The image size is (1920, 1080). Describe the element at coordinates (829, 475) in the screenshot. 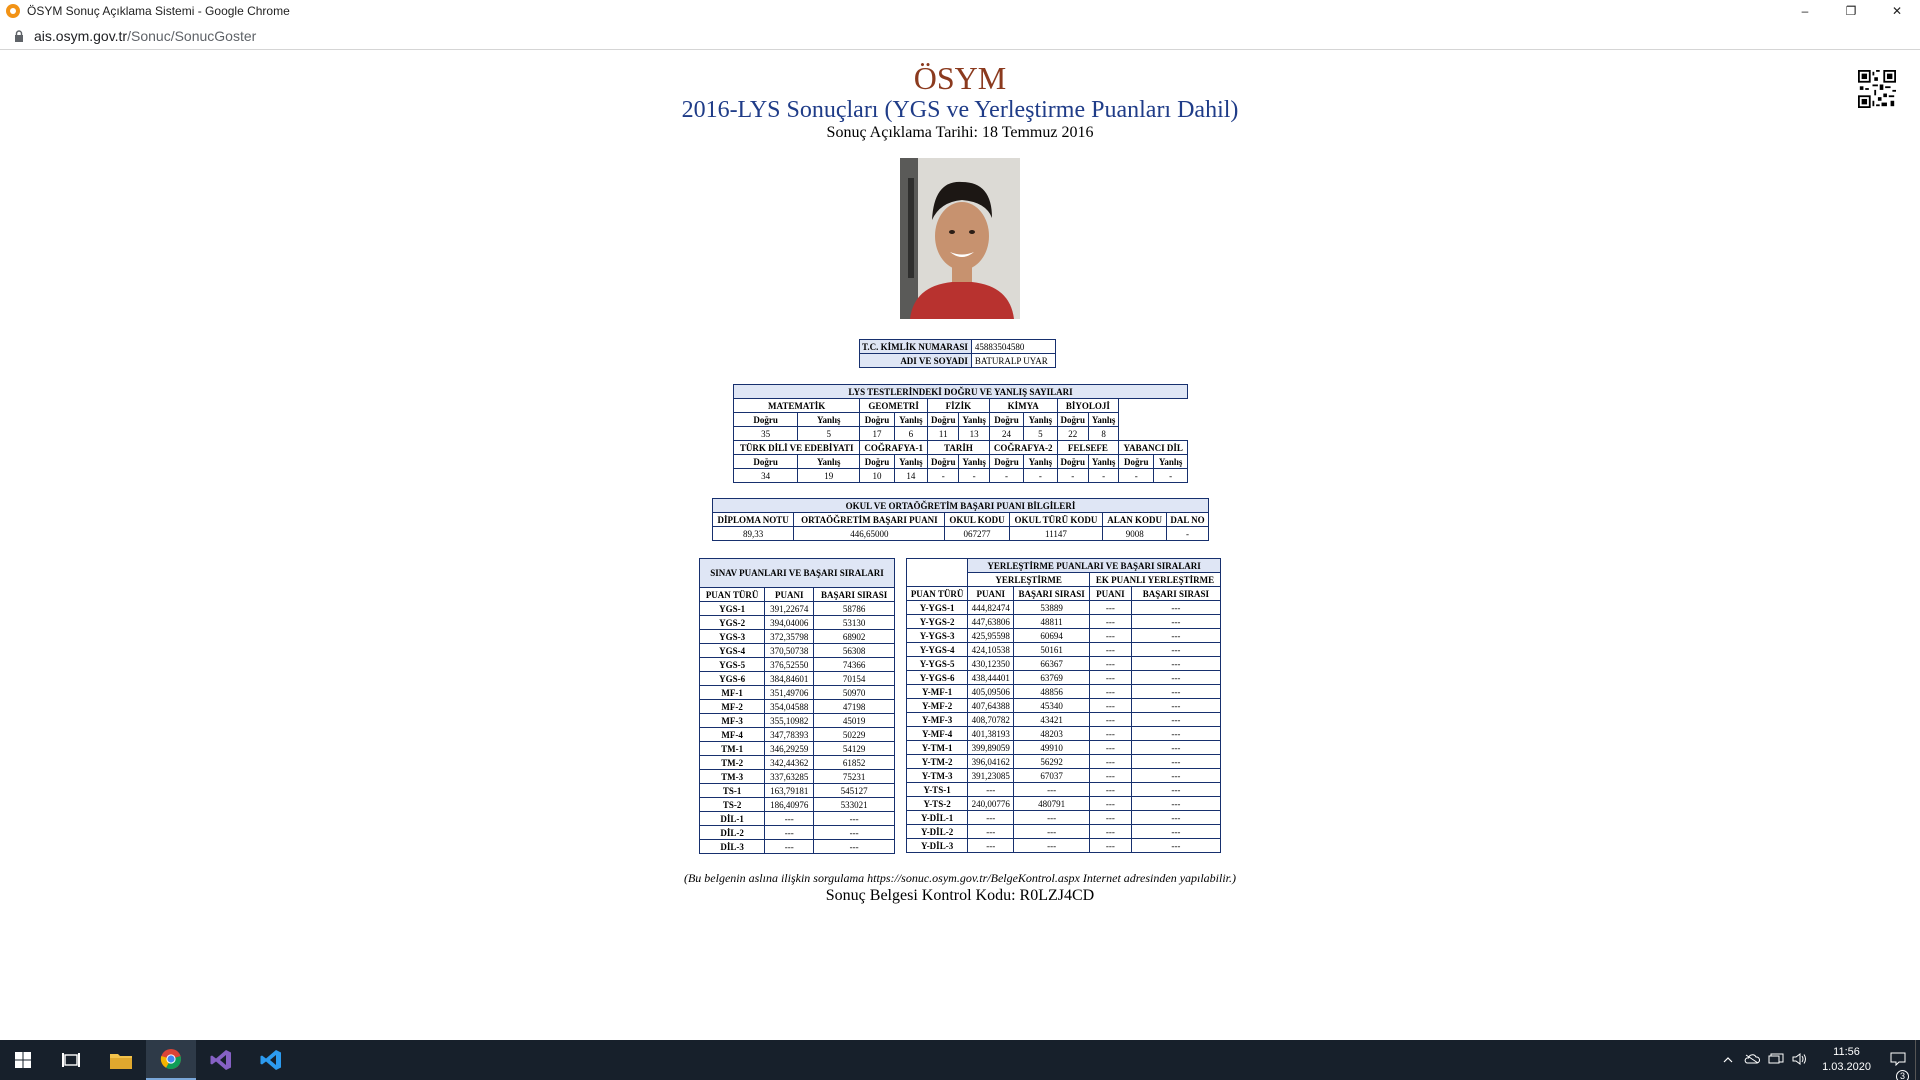

I see `lys-value: 19` at that location.